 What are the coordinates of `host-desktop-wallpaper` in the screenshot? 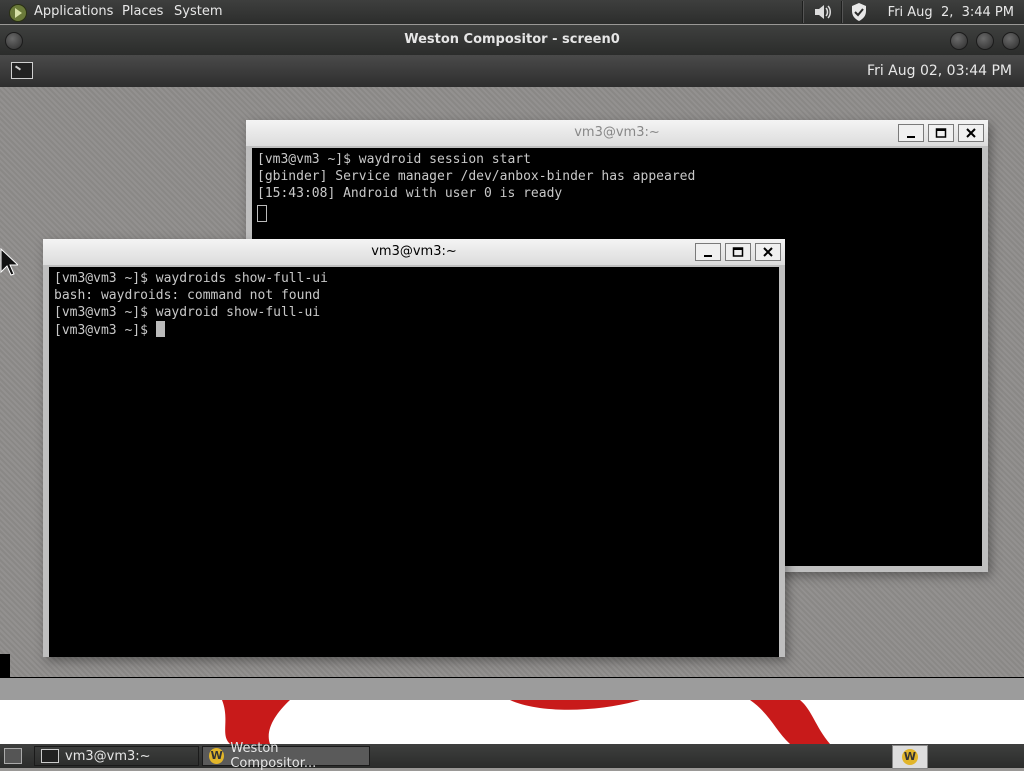 It's located at (512, 722).